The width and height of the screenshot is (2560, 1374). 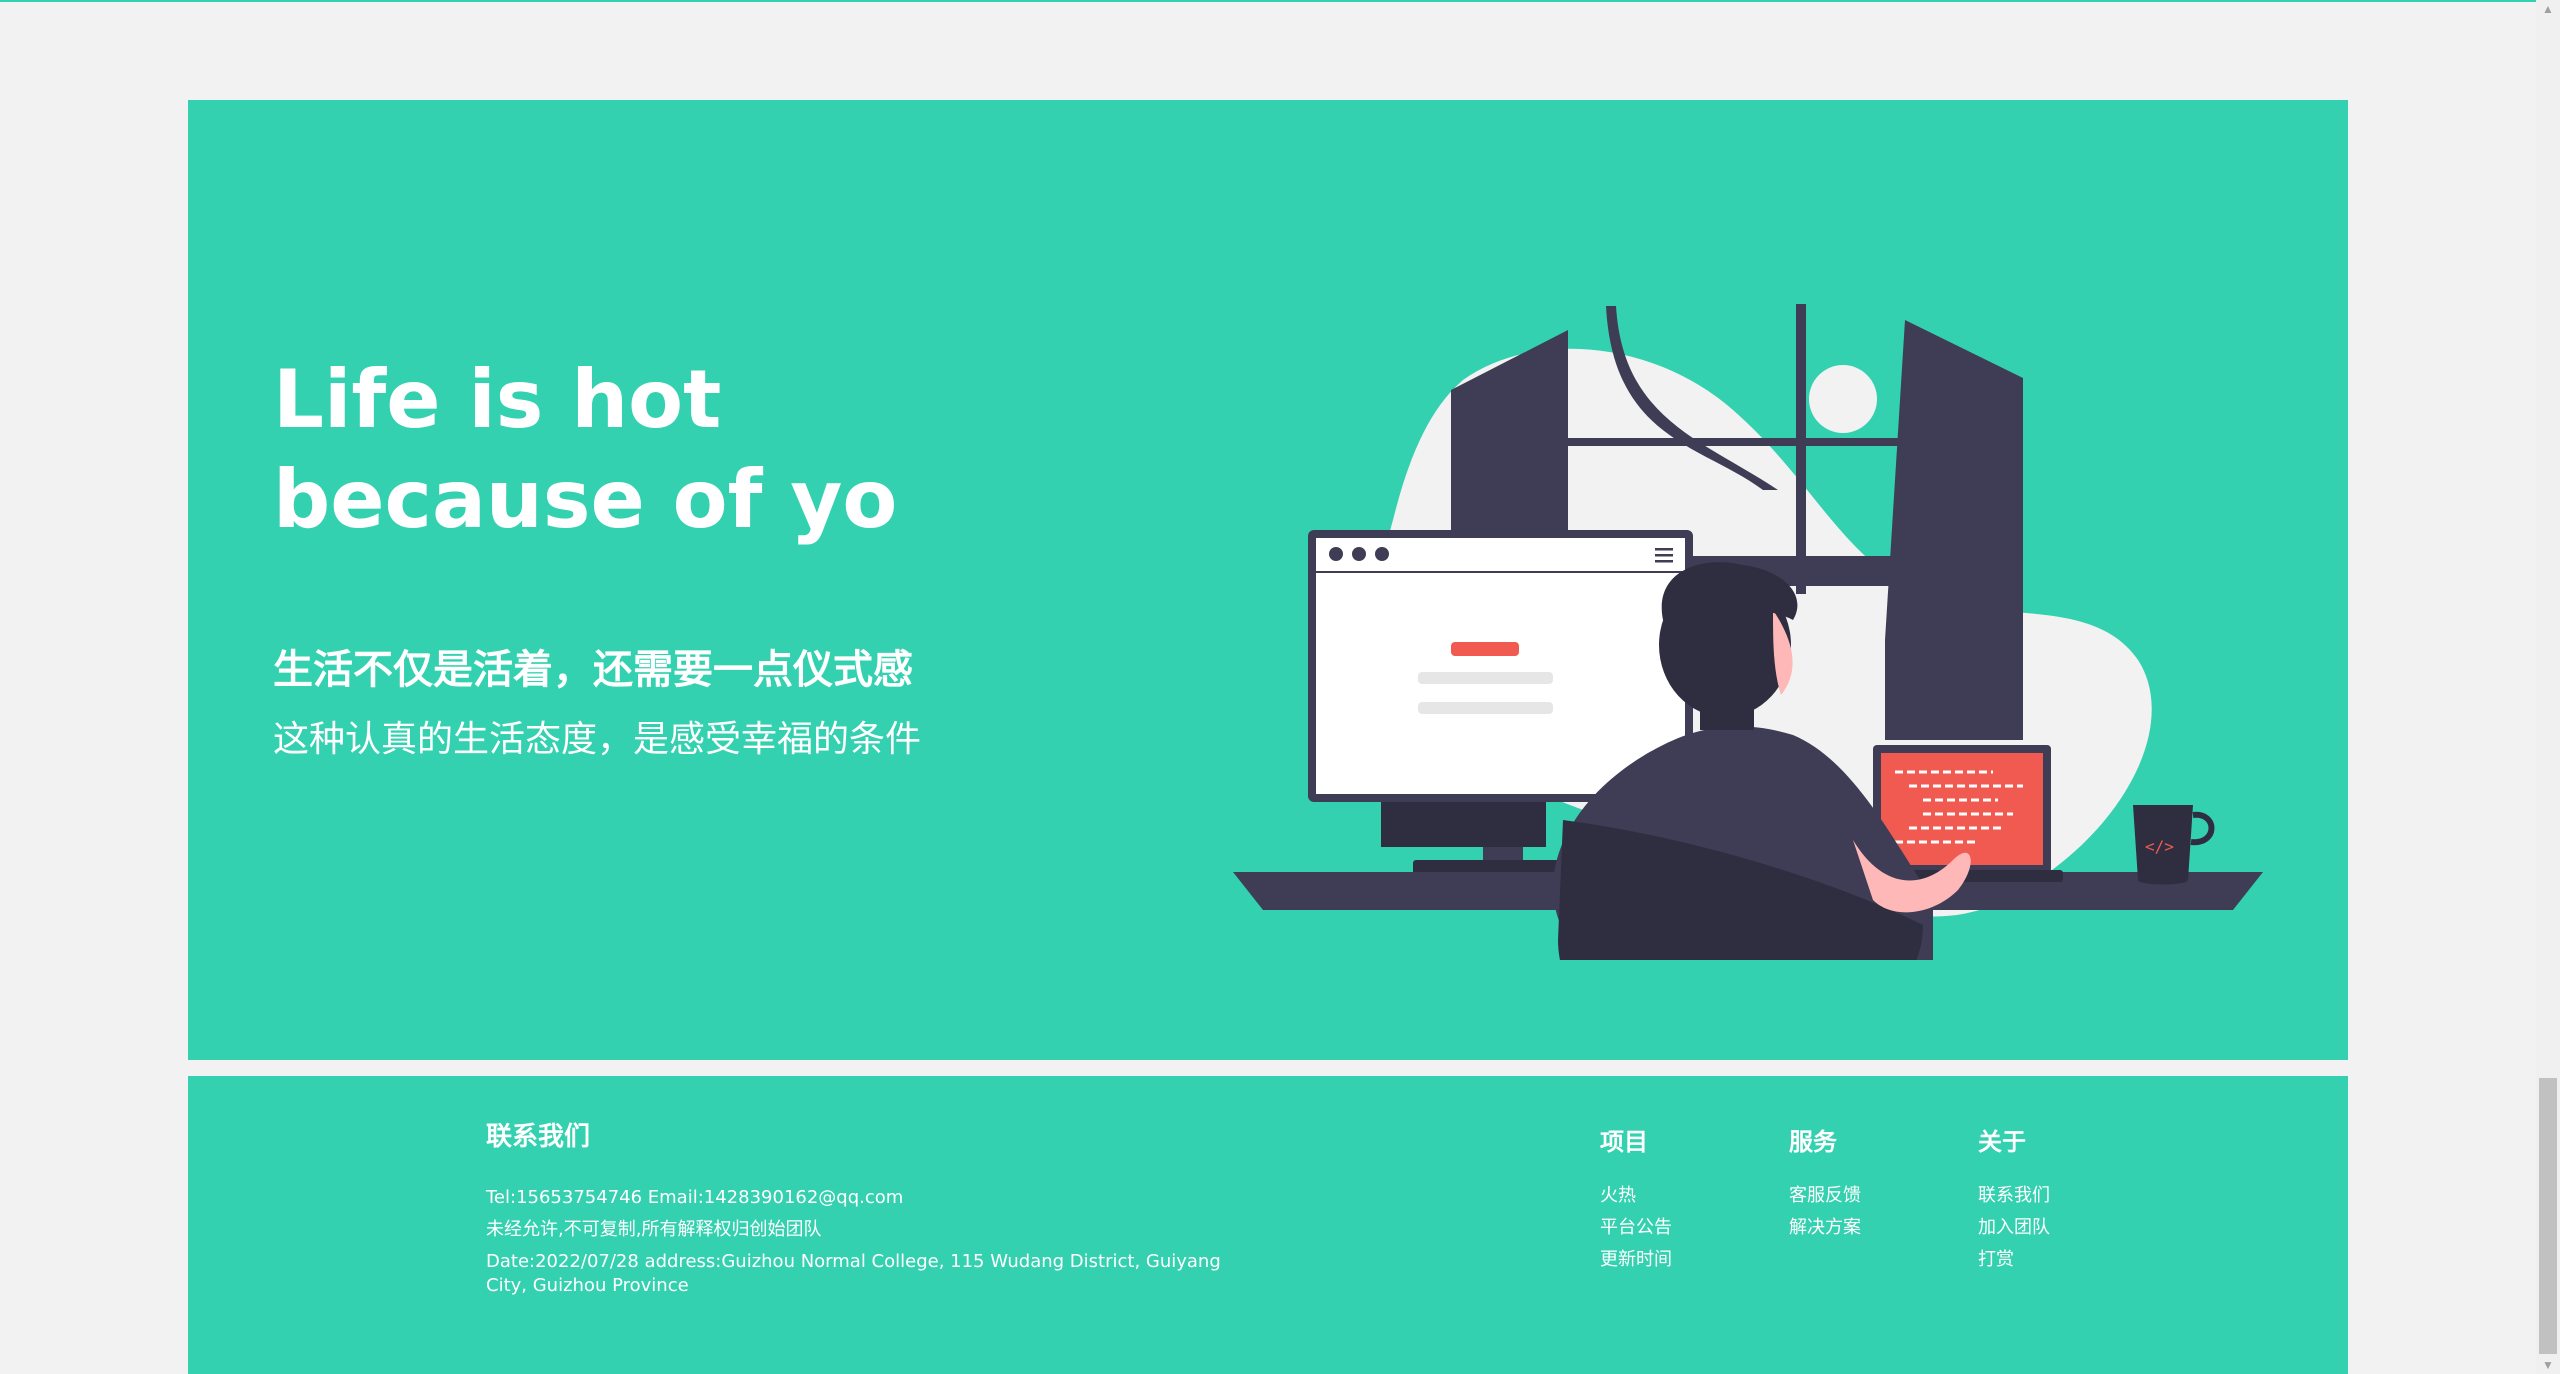 I want to click on footer-link-feedback: 客服反馈, so click(x=1825, y=1196).